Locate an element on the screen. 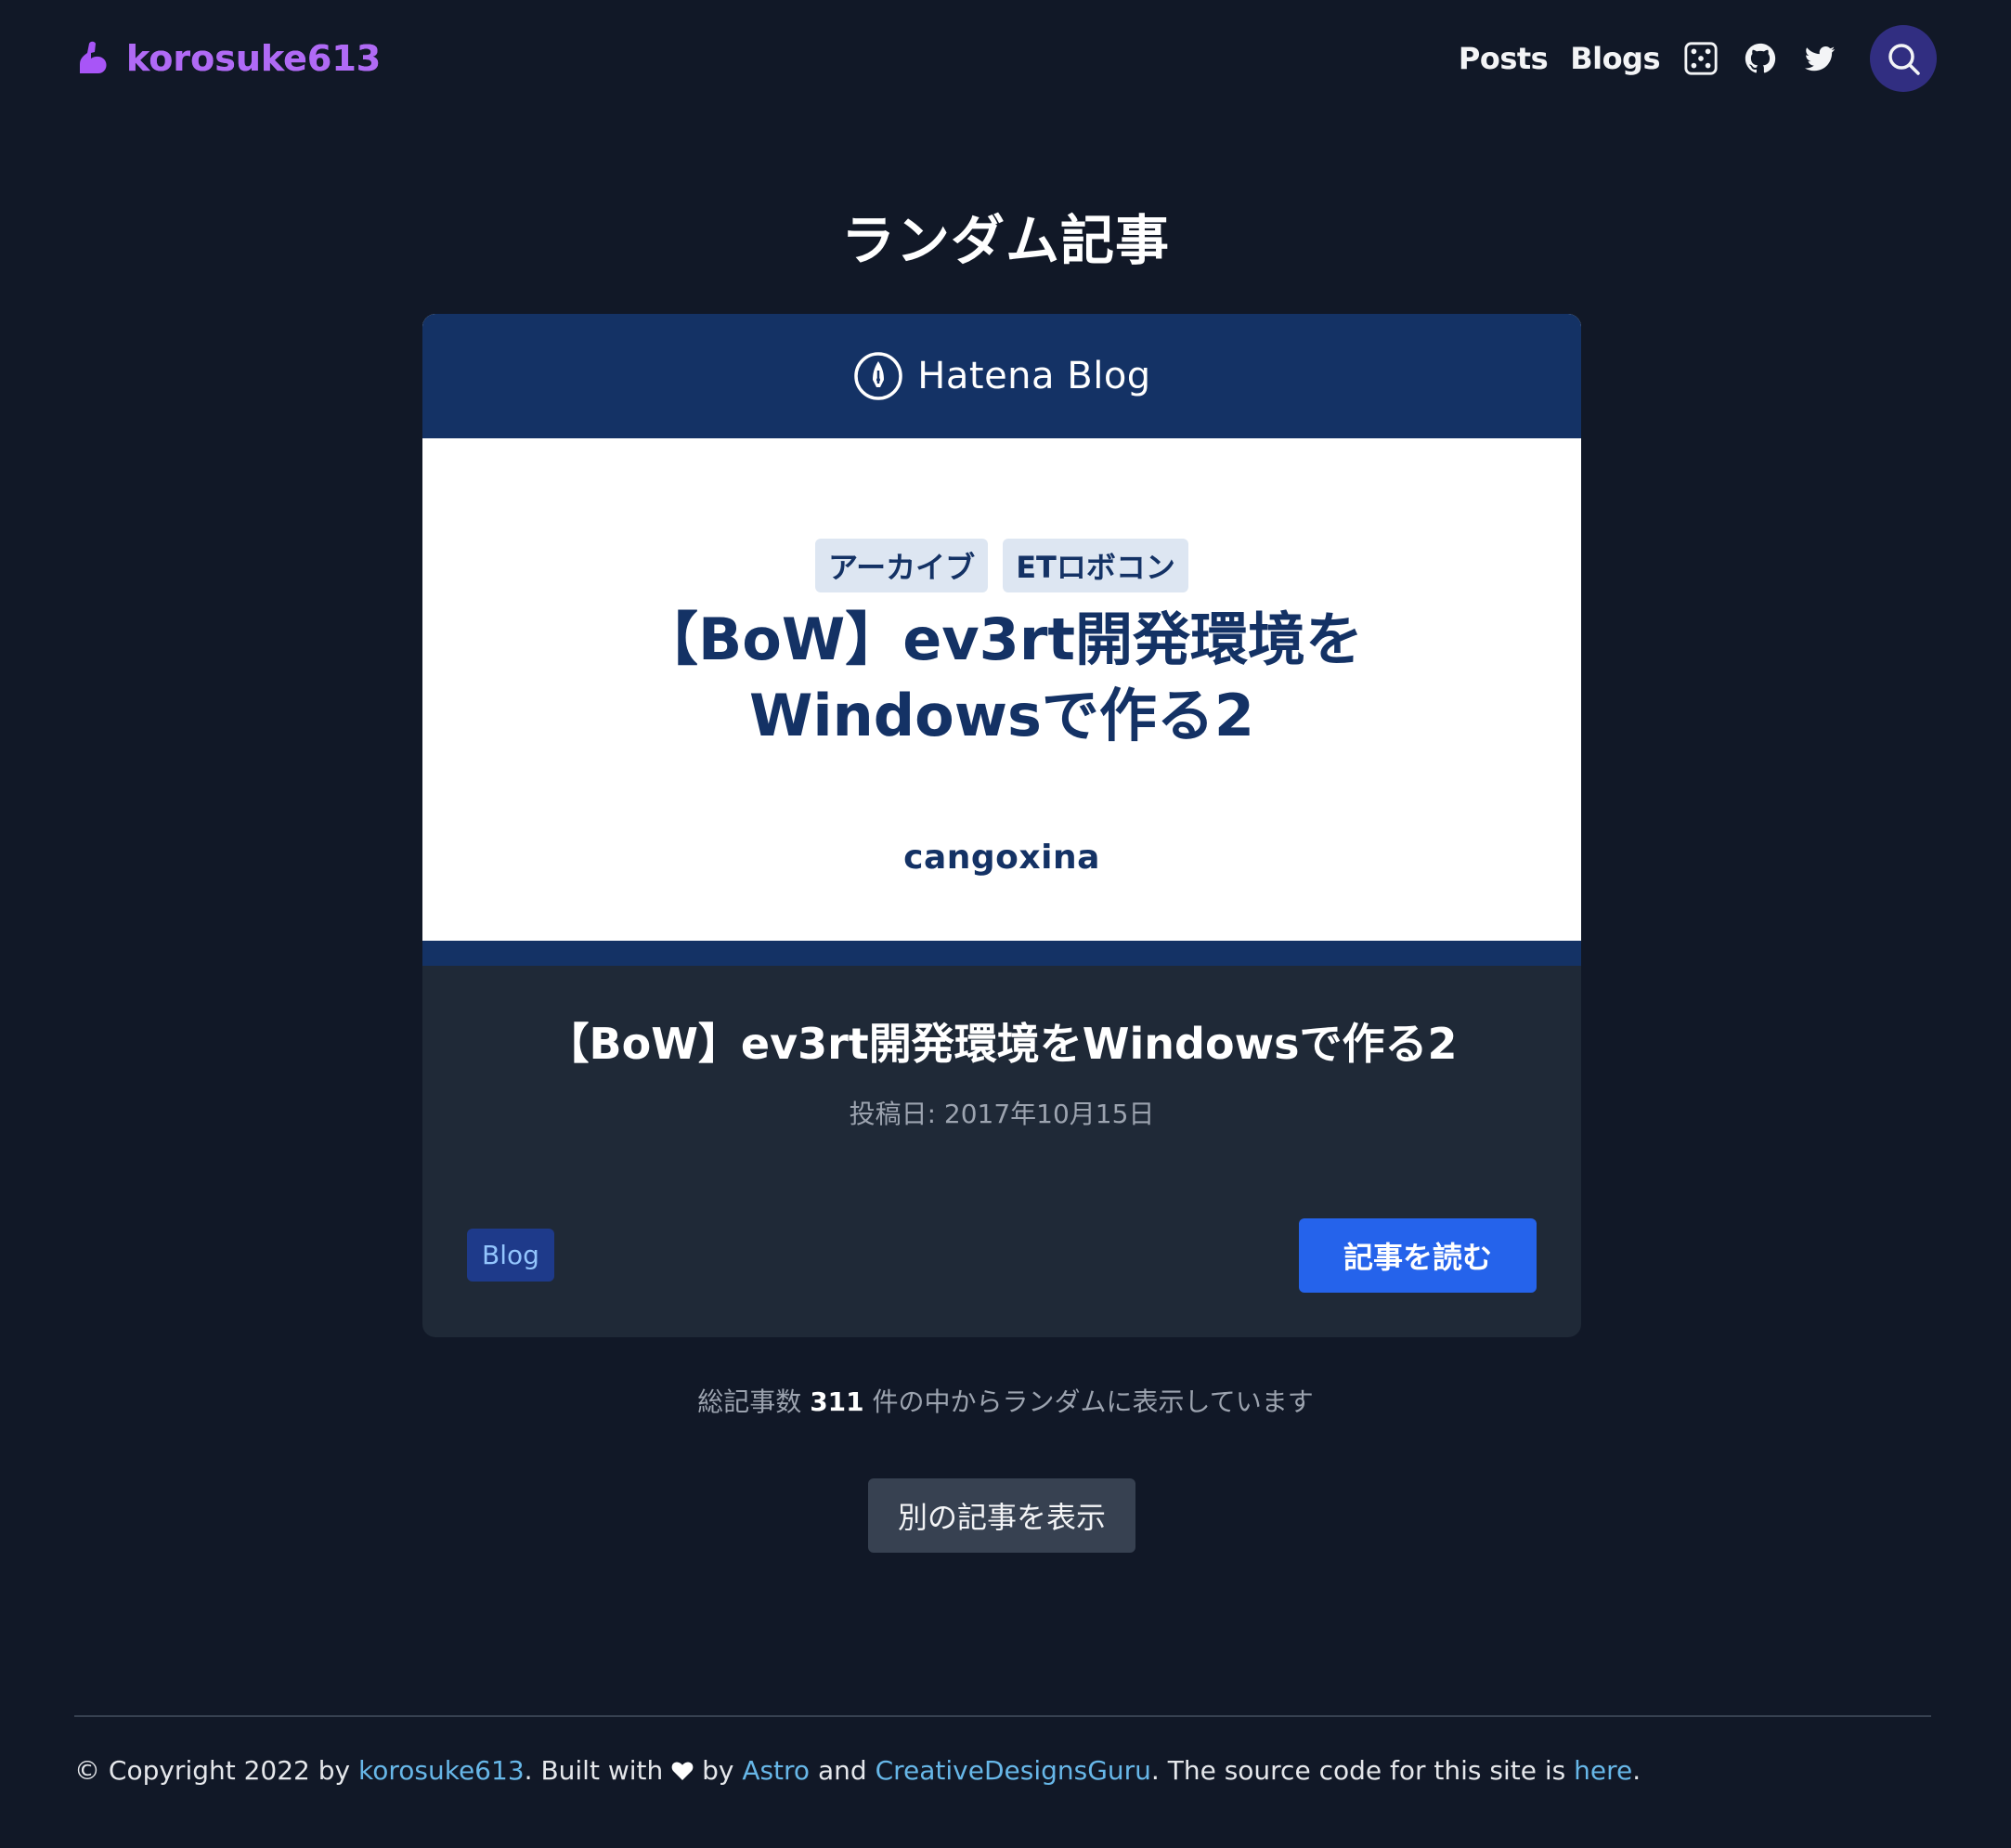 The image size is (2011, 1848). search-button is located at coordinates (1903, 58).